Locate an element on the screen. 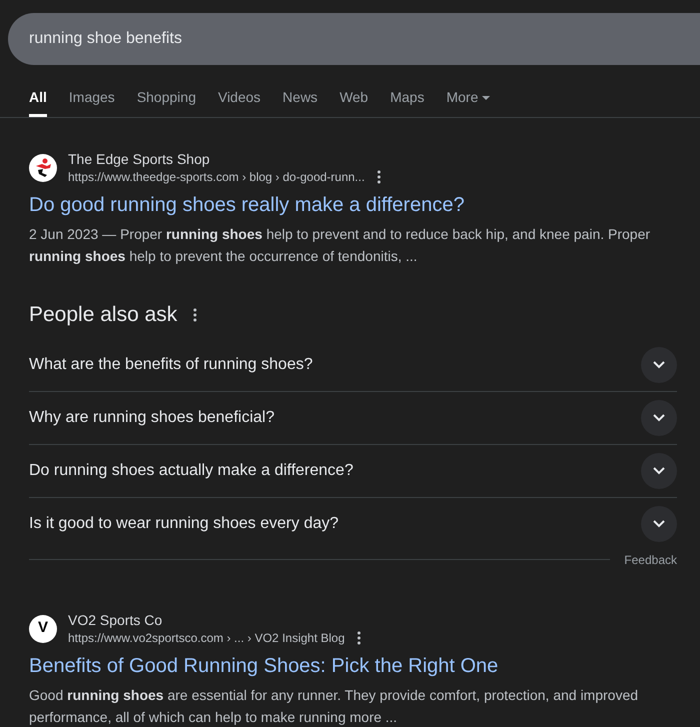 This screenshot has height=727, width=700. search-field: running shoe benefits is located at coordinates (354, 39).